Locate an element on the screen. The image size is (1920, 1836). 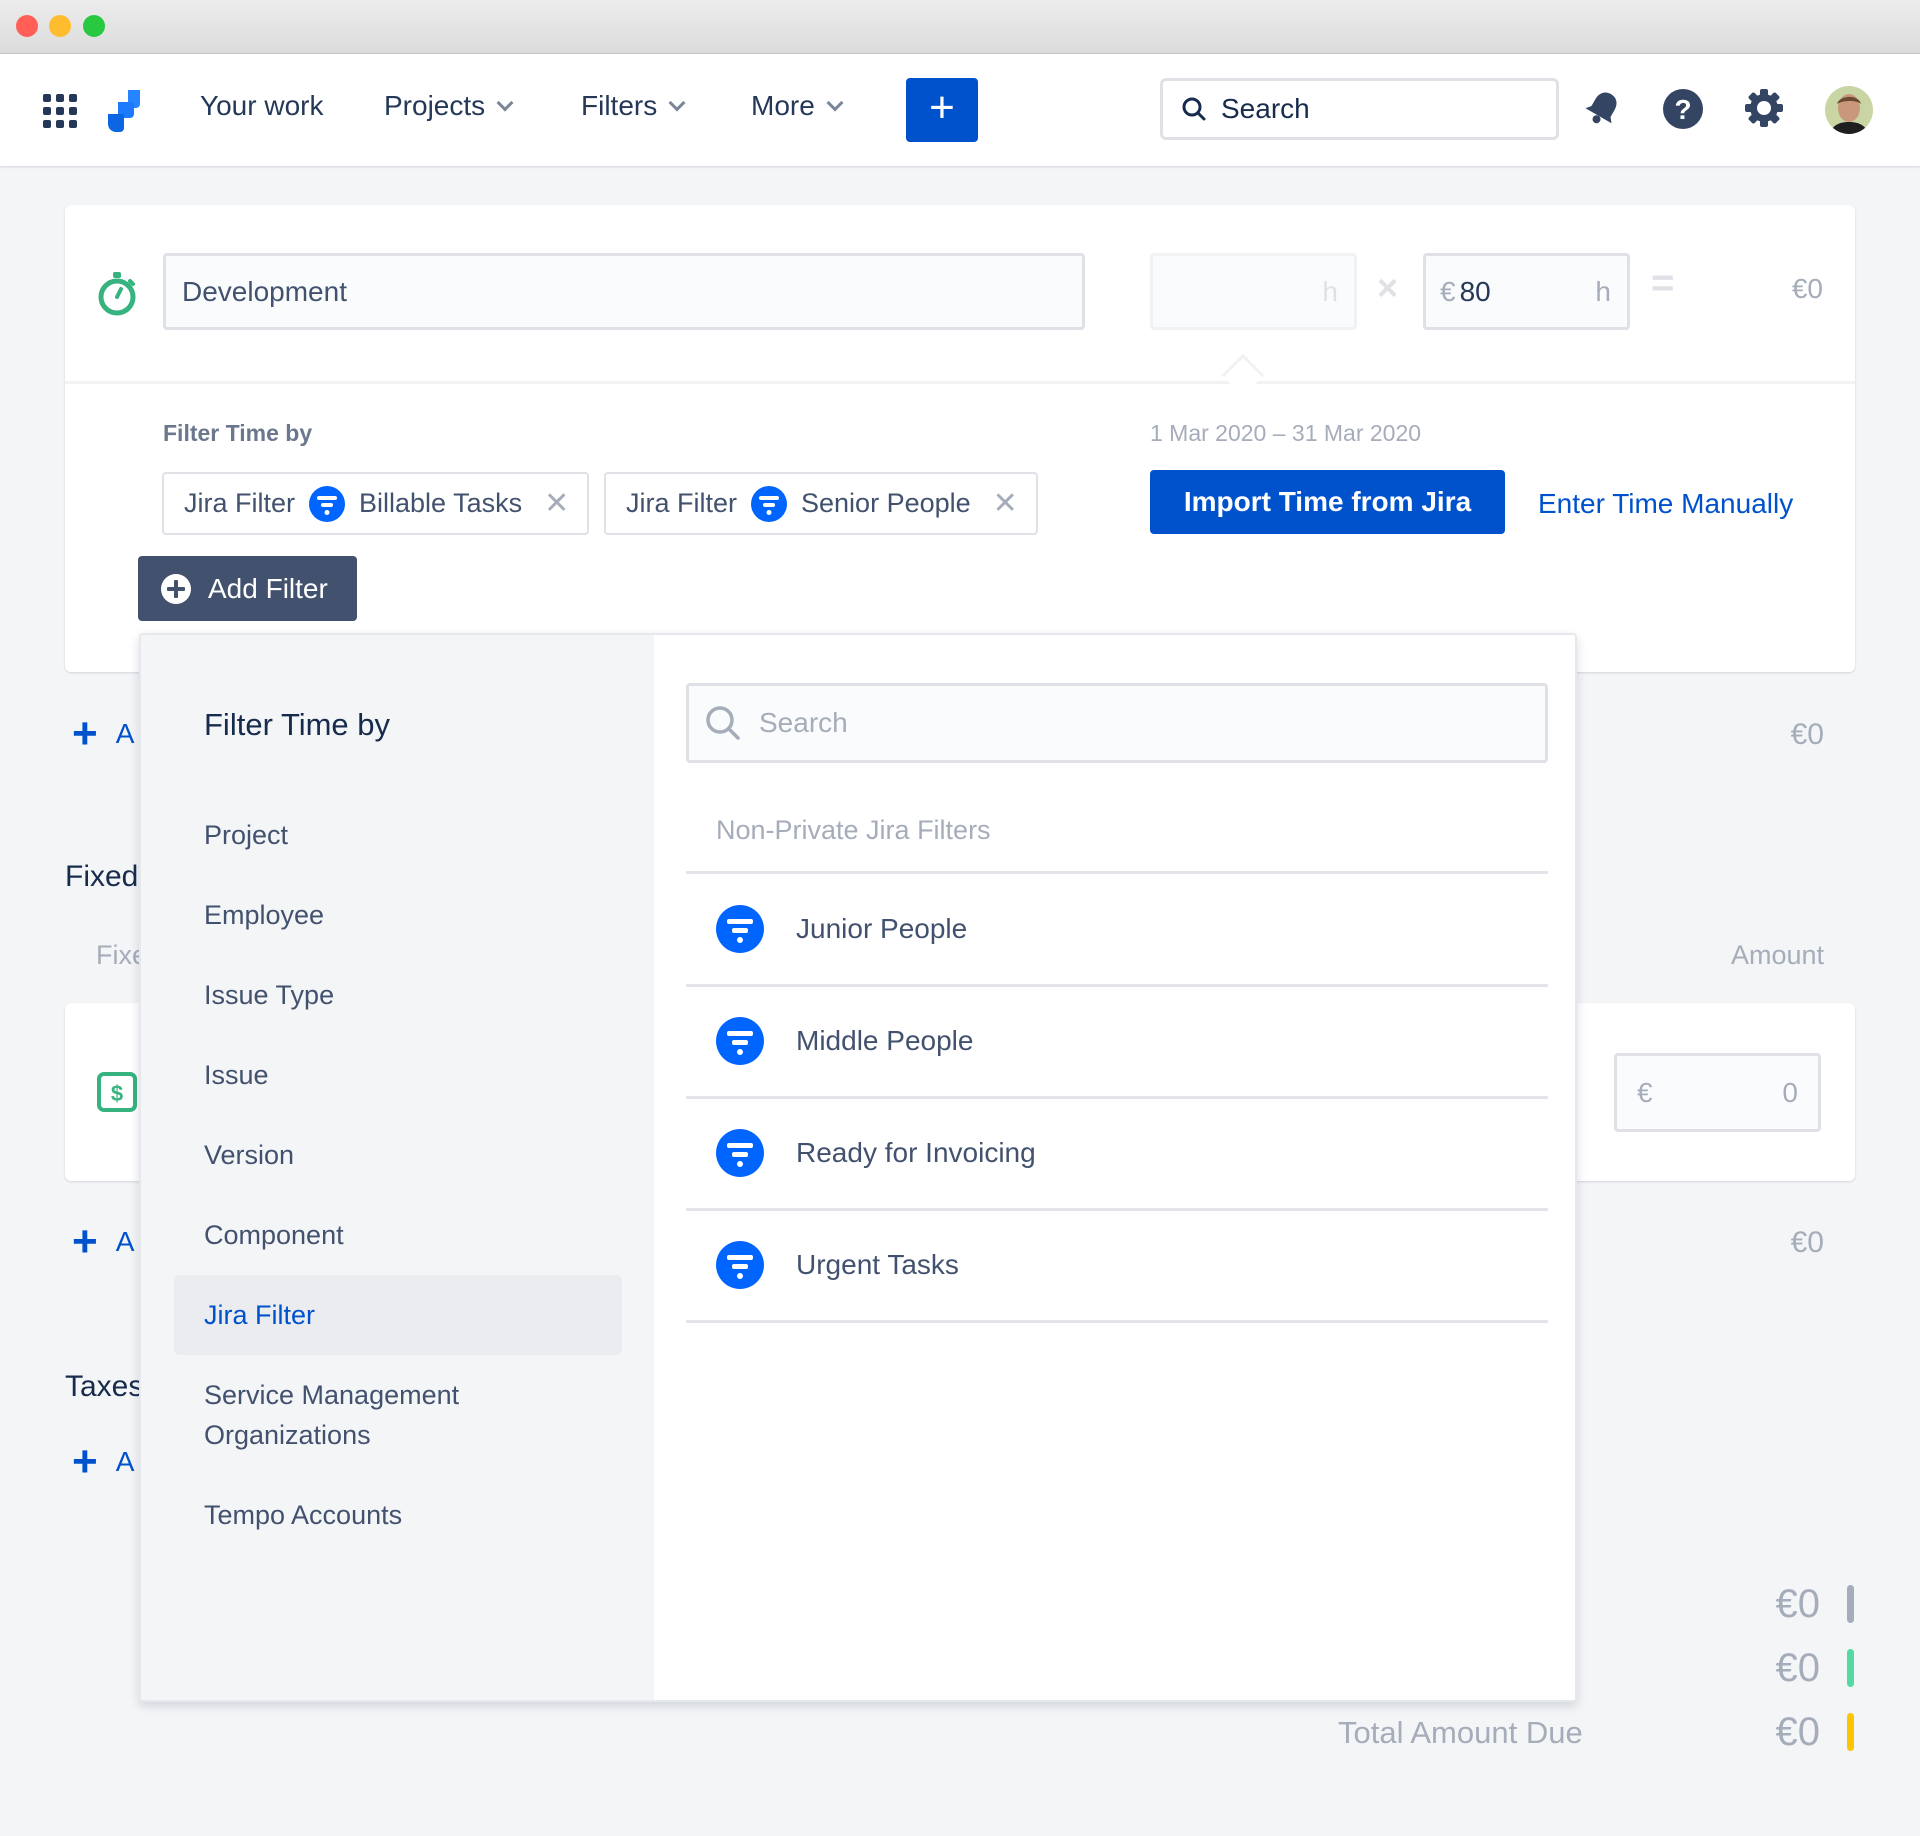
filter-list-section-label: Non-Private Jira Filters is located at coordinates (853, 830).